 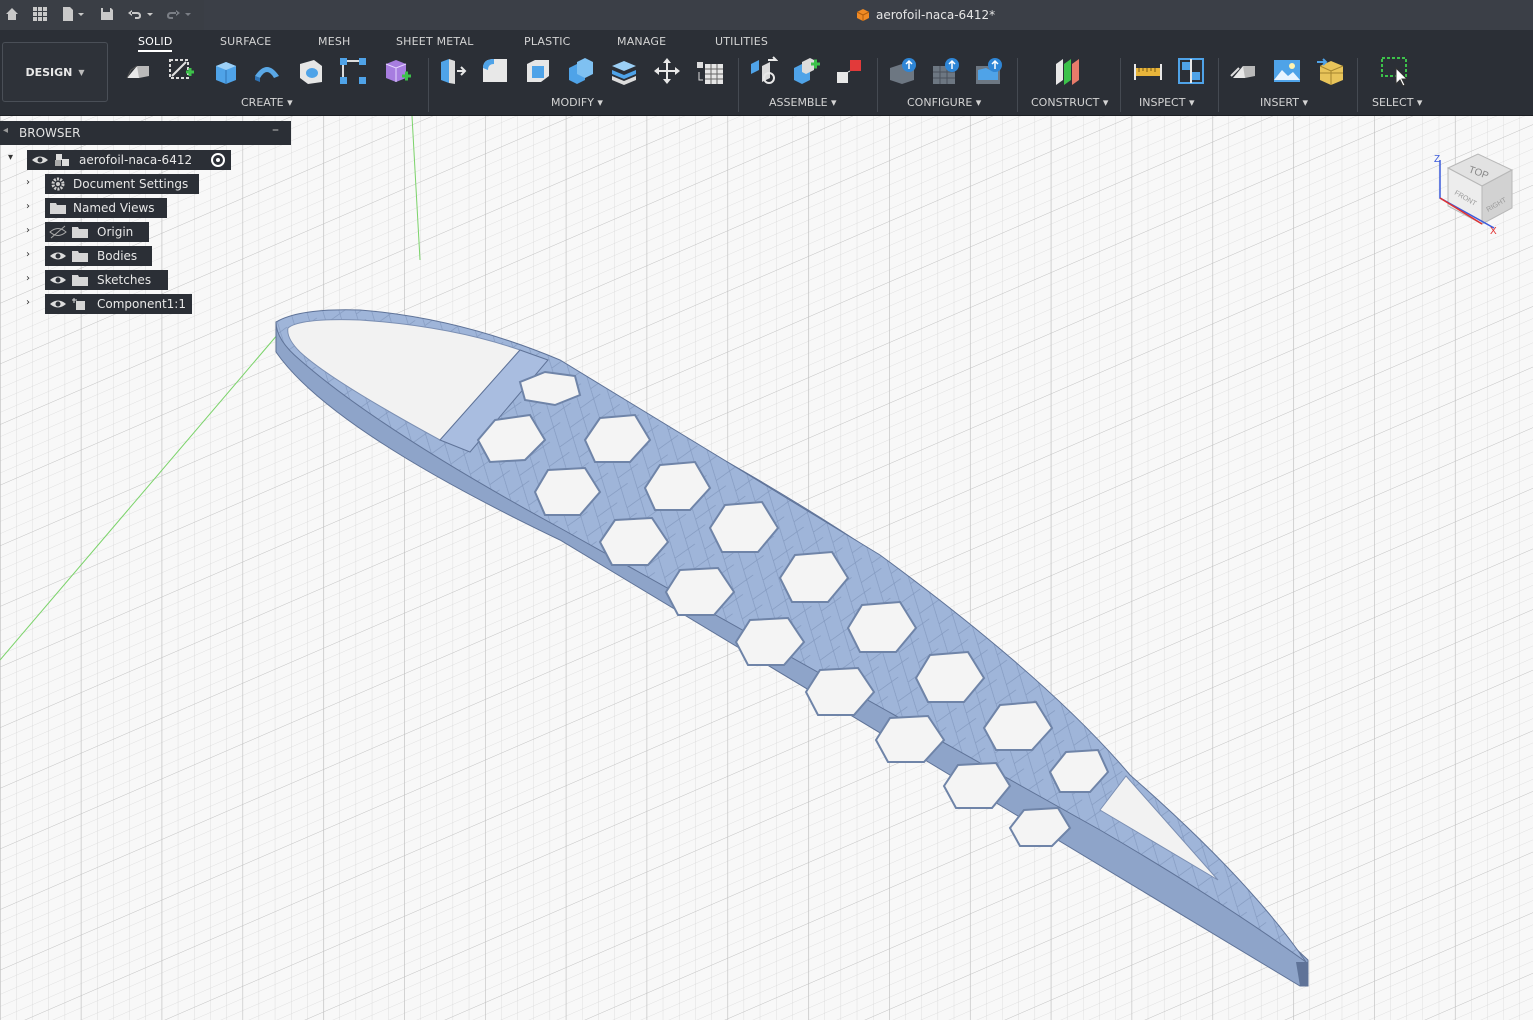 I want to click on save-icon, so click(x=107, y=14).